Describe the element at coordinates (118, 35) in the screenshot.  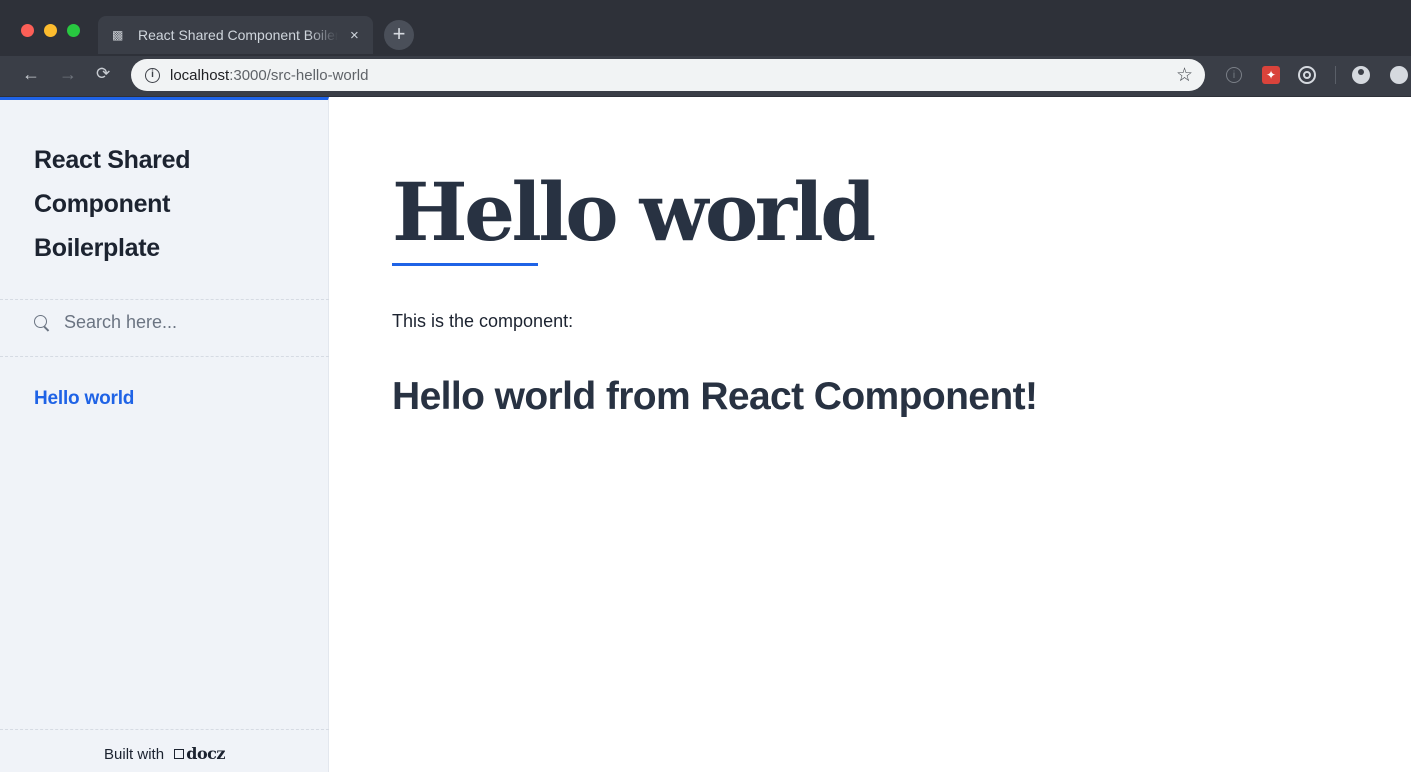
I see `tab-favicon-icon: ▩` at that location.